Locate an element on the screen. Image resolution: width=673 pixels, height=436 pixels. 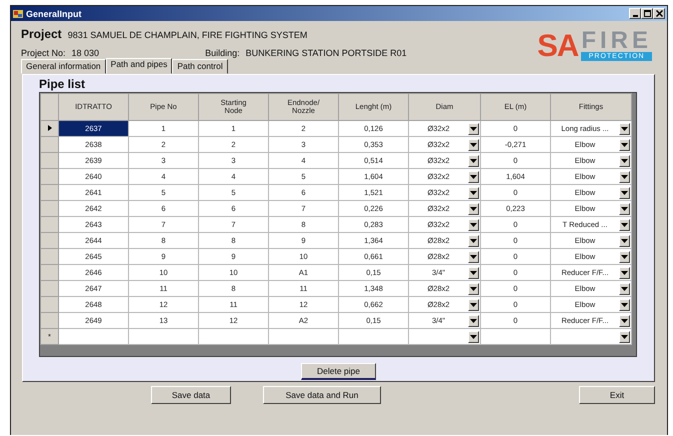
window-title: GeneralInput is located at coordinates (54, 13).